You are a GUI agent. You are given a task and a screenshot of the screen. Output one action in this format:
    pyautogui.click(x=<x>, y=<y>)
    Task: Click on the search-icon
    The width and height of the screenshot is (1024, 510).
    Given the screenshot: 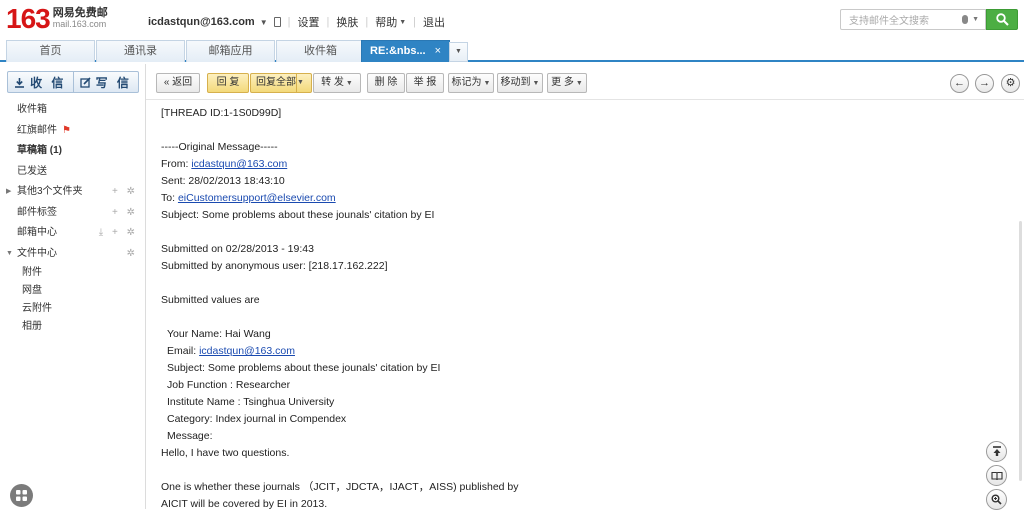 What is the action you would take?
    pyautogui.click(x=1002, y=19)
    